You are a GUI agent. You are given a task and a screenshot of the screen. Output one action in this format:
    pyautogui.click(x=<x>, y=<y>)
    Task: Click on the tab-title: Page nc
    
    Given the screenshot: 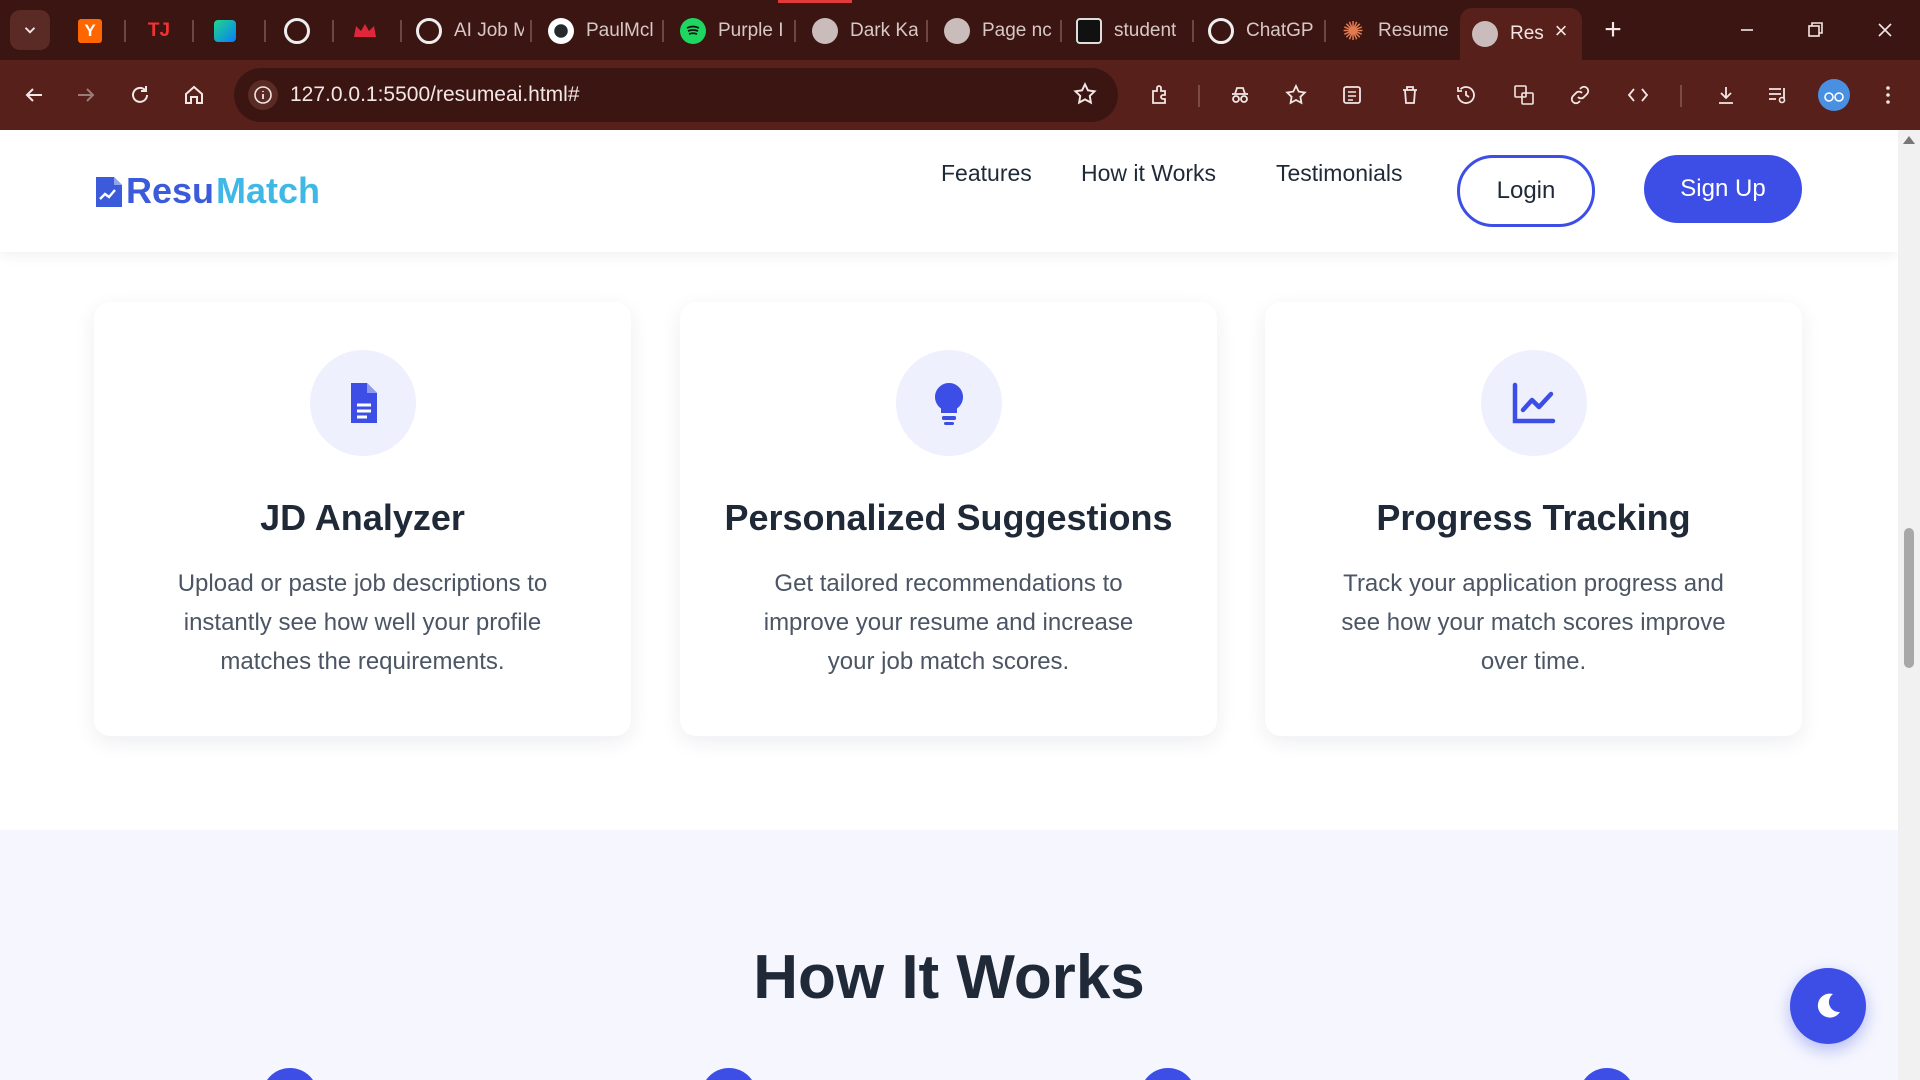 What is the action you would take?
    pyautogui.click(x=1017, y=30)
    